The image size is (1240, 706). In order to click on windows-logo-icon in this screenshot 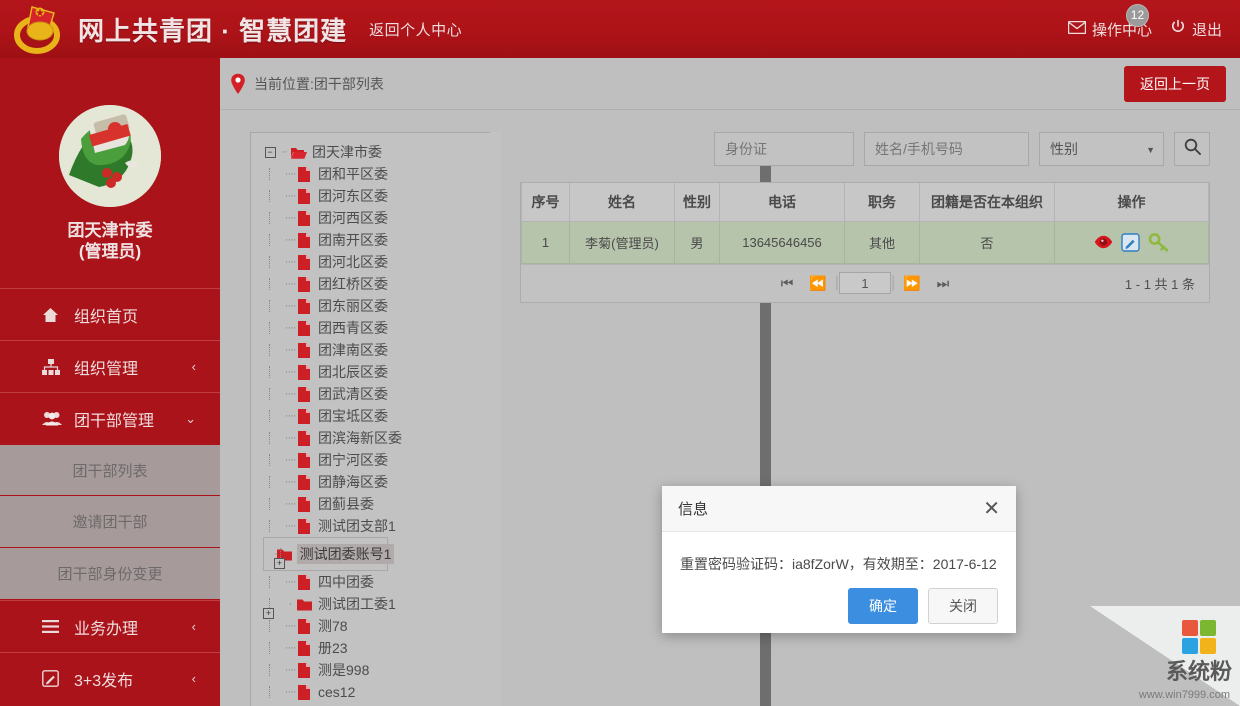, I will do `click(1199, 637)`.